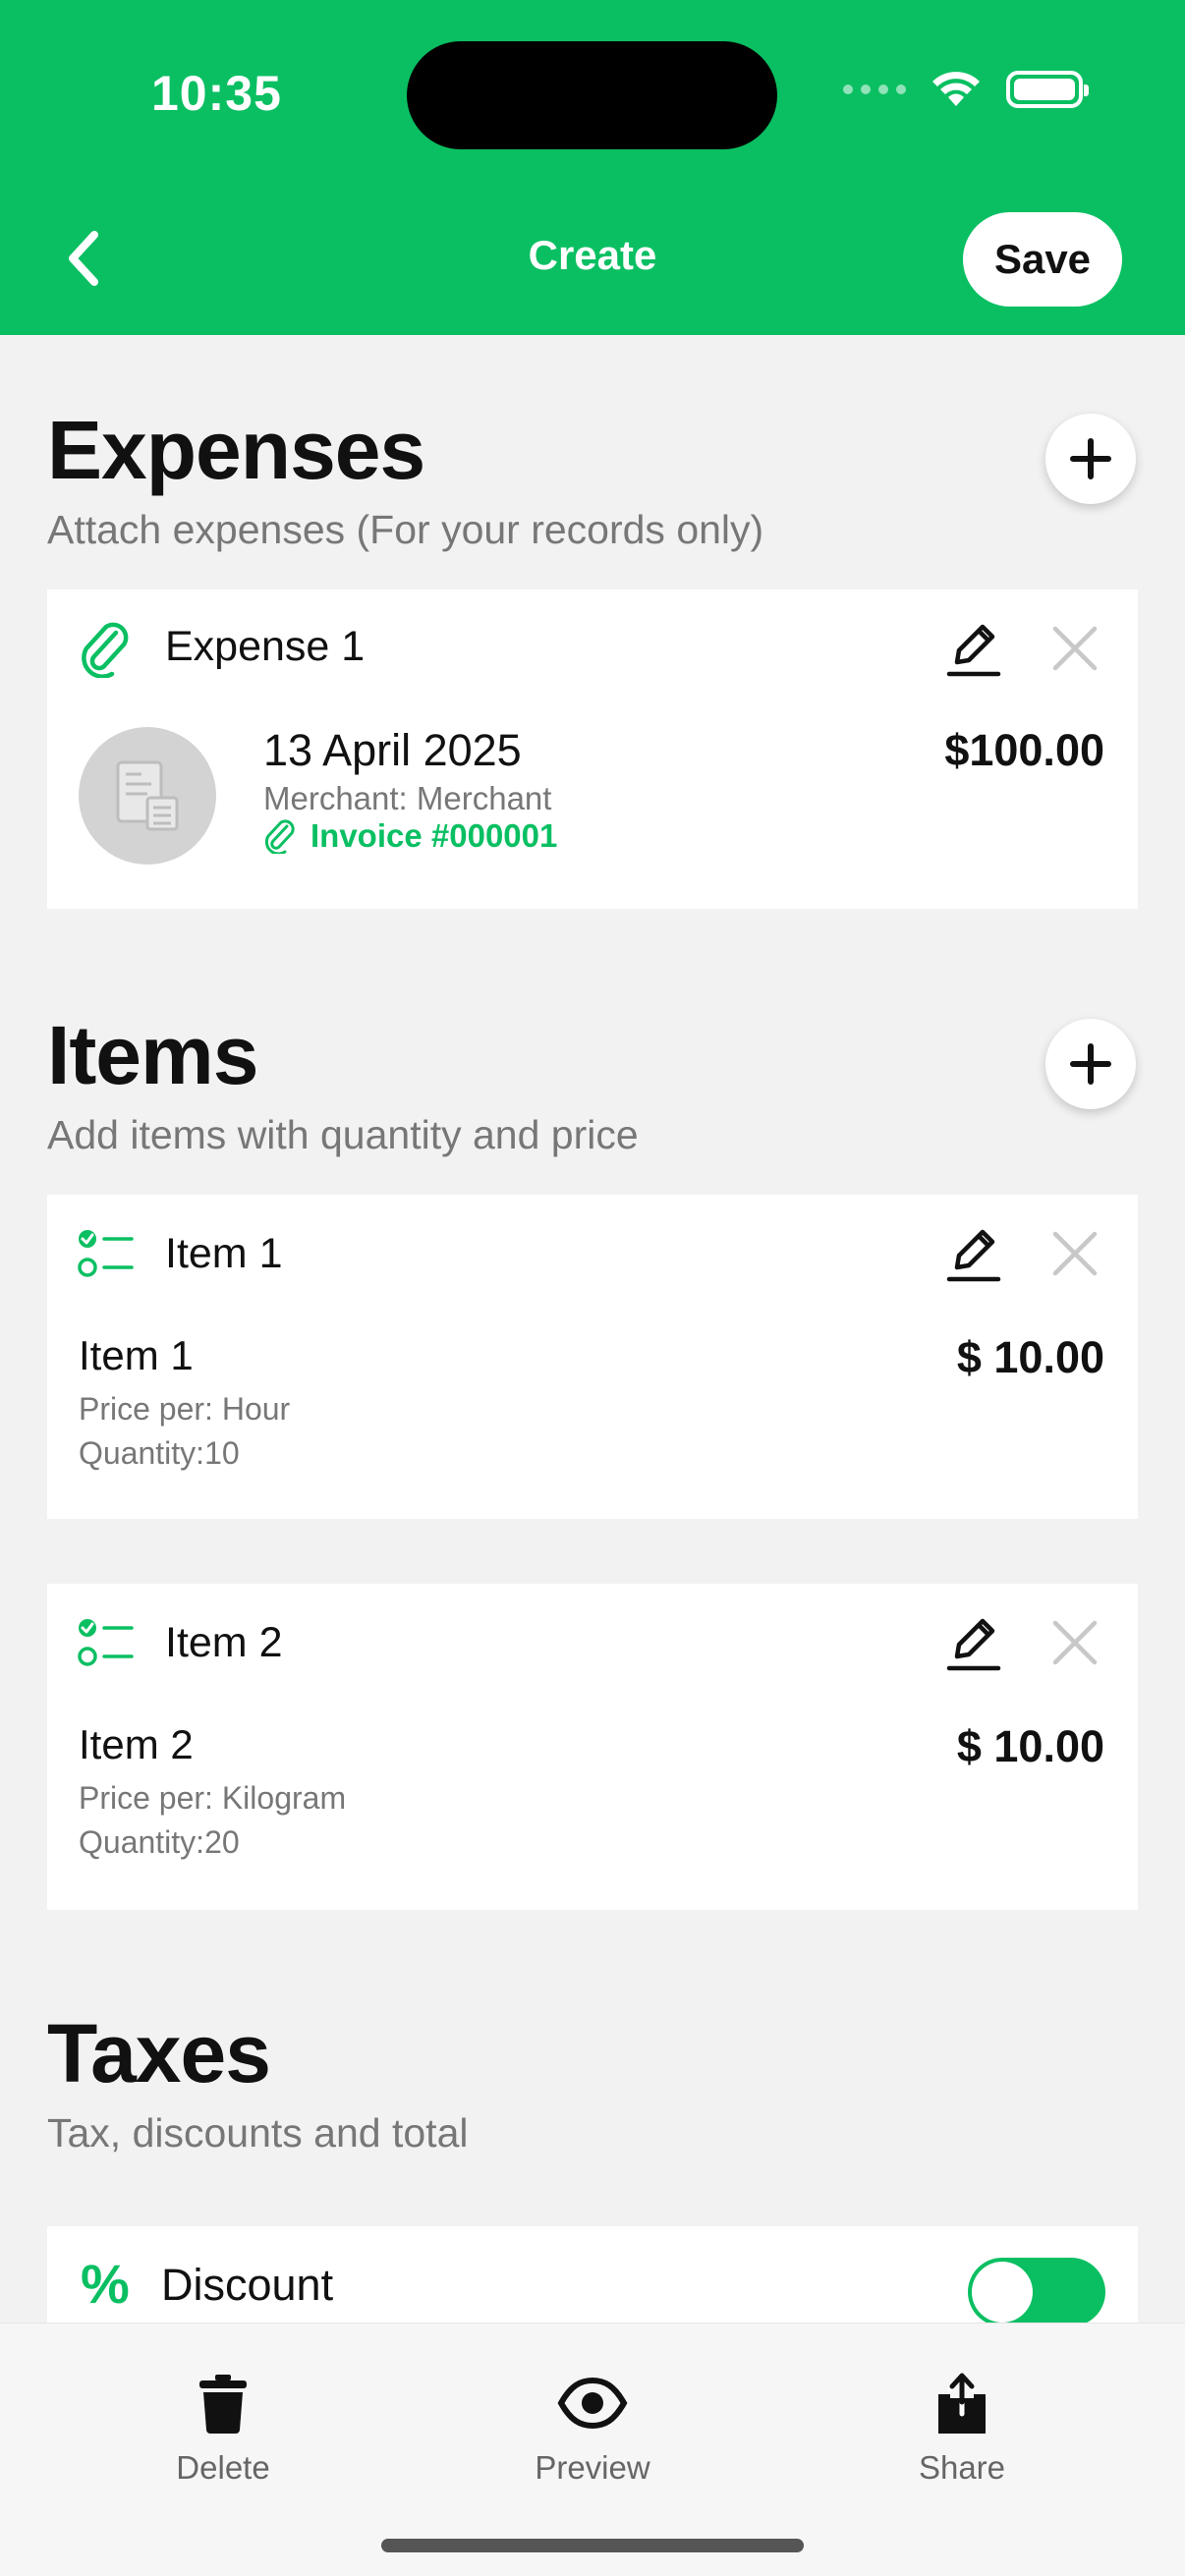  I want to click on item-quantity: Quantity:10, so click(160, 1453).